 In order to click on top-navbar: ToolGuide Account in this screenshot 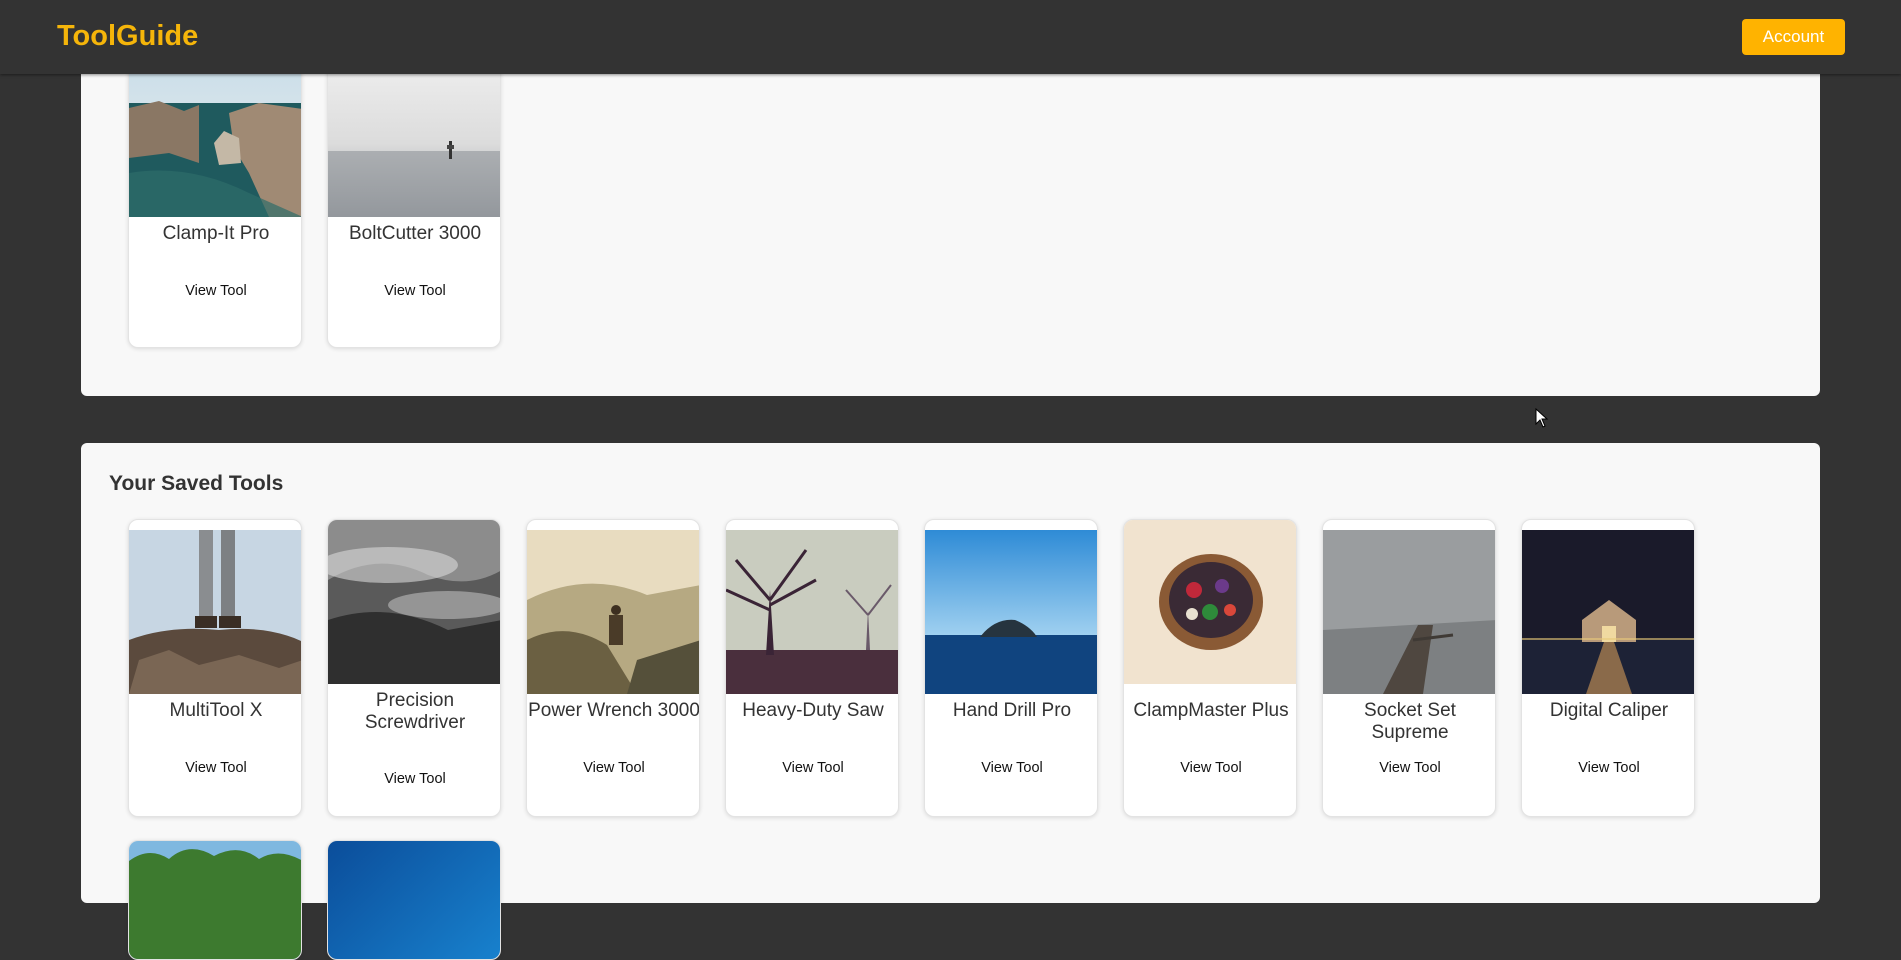, I will do `click(950, 37)`.